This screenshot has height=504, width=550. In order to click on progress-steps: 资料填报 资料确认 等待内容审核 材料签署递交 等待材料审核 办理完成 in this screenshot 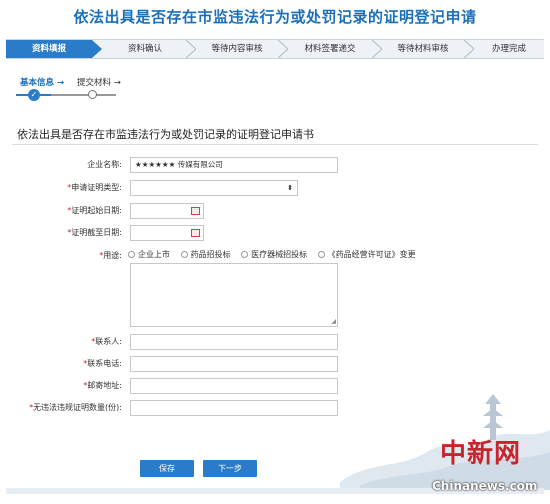, I will do `click(275, 49)`.